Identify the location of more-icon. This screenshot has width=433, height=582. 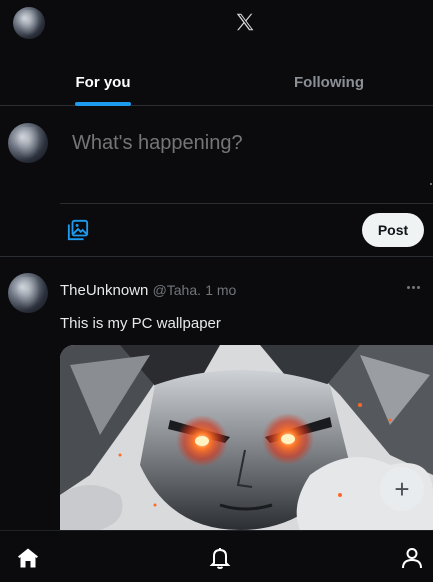
(416, 287).